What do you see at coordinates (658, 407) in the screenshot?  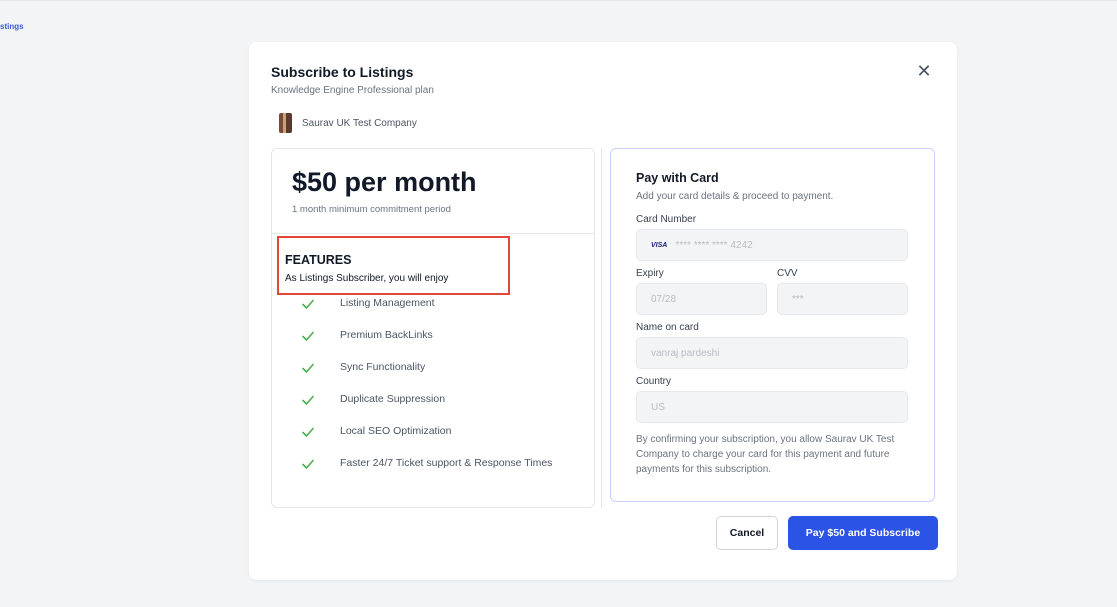 I see `country-value: US` at bounding box center [658, 407].